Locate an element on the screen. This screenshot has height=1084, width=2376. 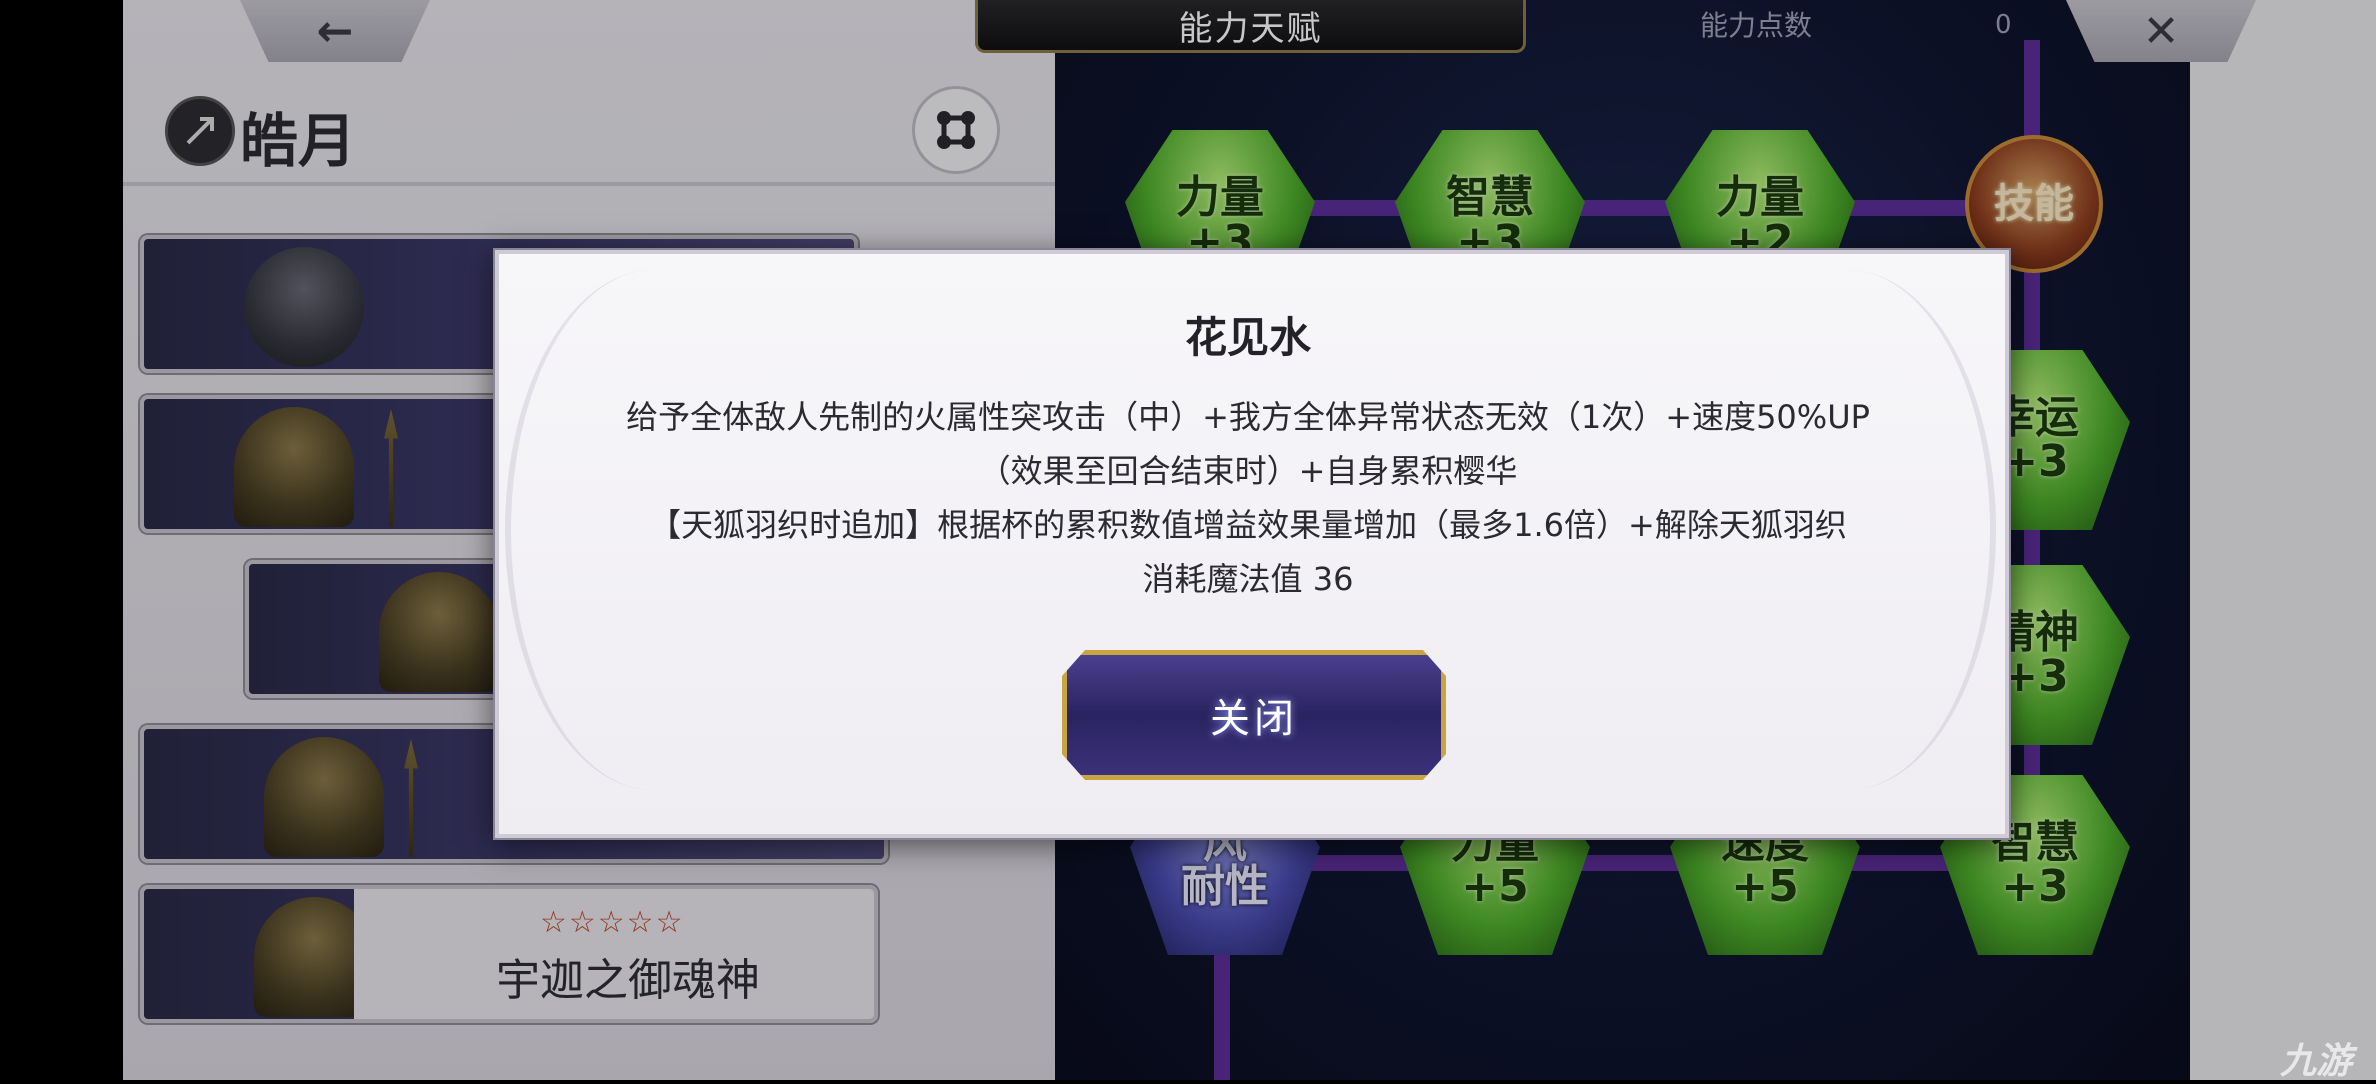
skill-mp-cost: 消耗魔法值 36 is located at coordinates (1248, 579).